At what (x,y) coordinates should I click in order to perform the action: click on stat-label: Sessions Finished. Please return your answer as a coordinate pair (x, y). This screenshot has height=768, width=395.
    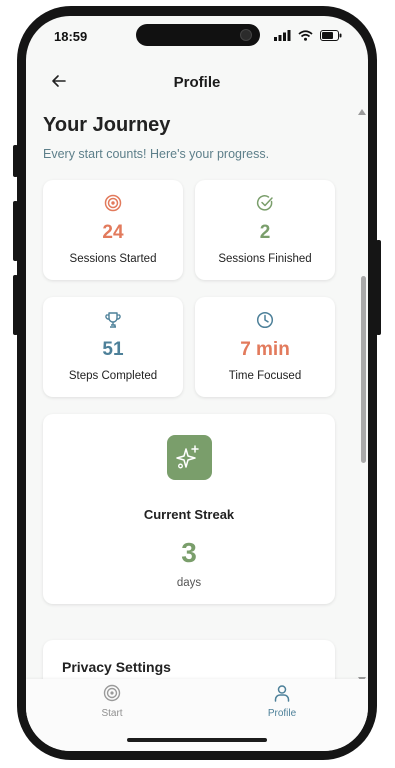
    Looking at the image, I should click on (265, 259).